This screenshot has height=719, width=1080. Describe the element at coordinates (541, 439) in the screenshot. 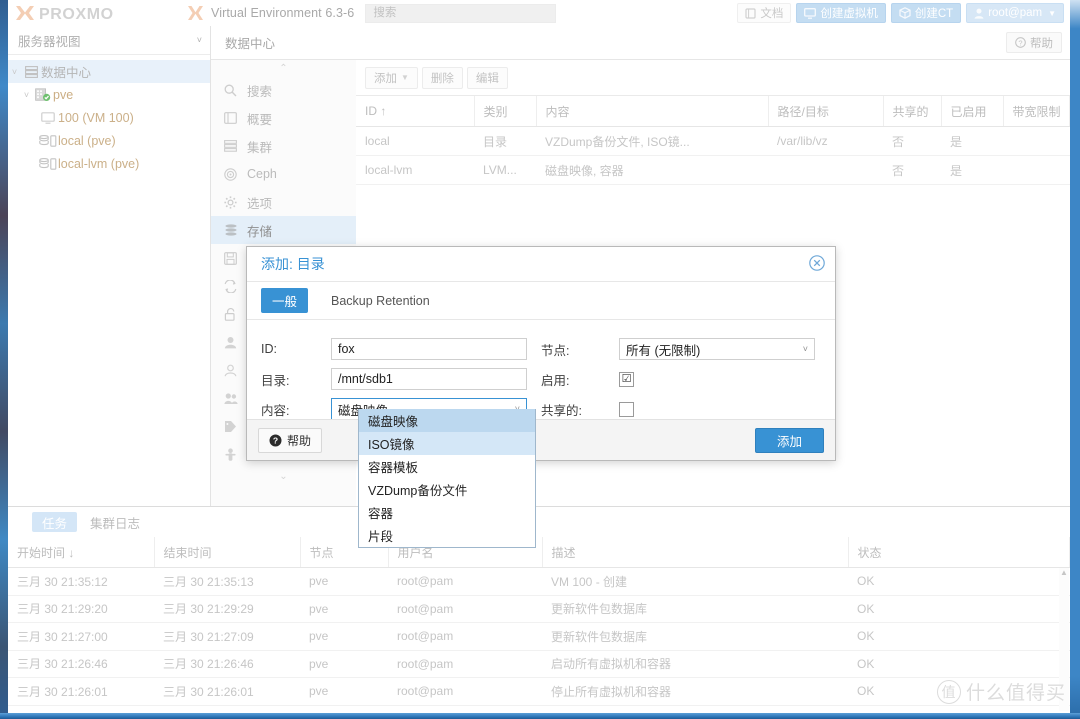

I see `dialog-footer: ? 帮助 添加` at that location.